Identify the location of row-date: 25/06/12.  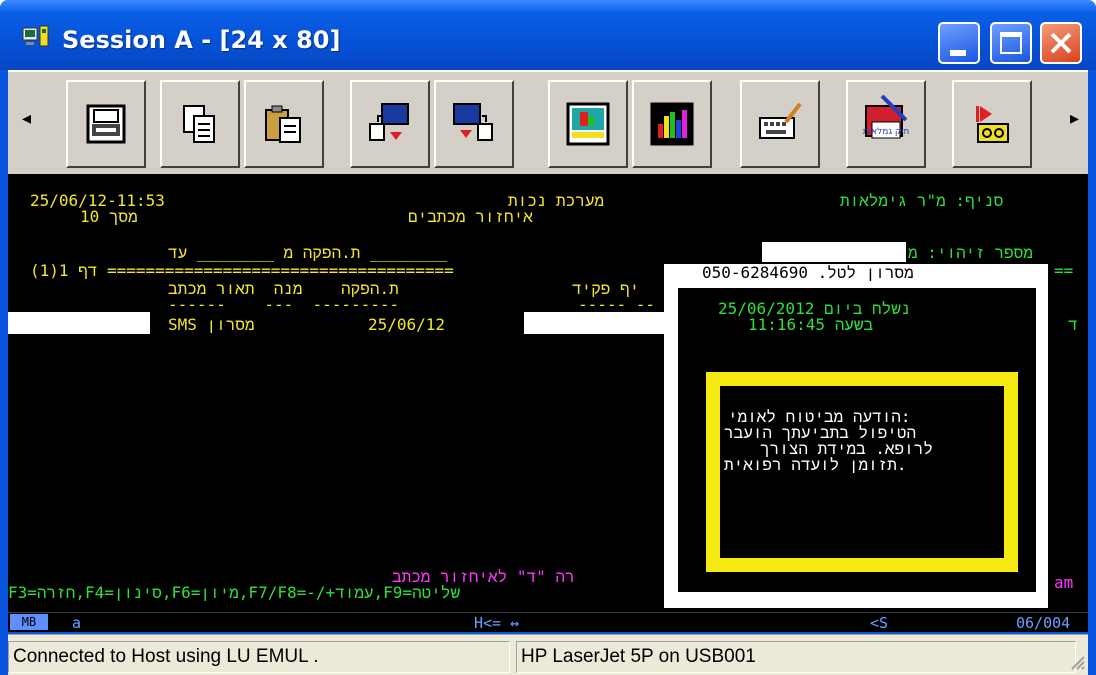
(407, 324).